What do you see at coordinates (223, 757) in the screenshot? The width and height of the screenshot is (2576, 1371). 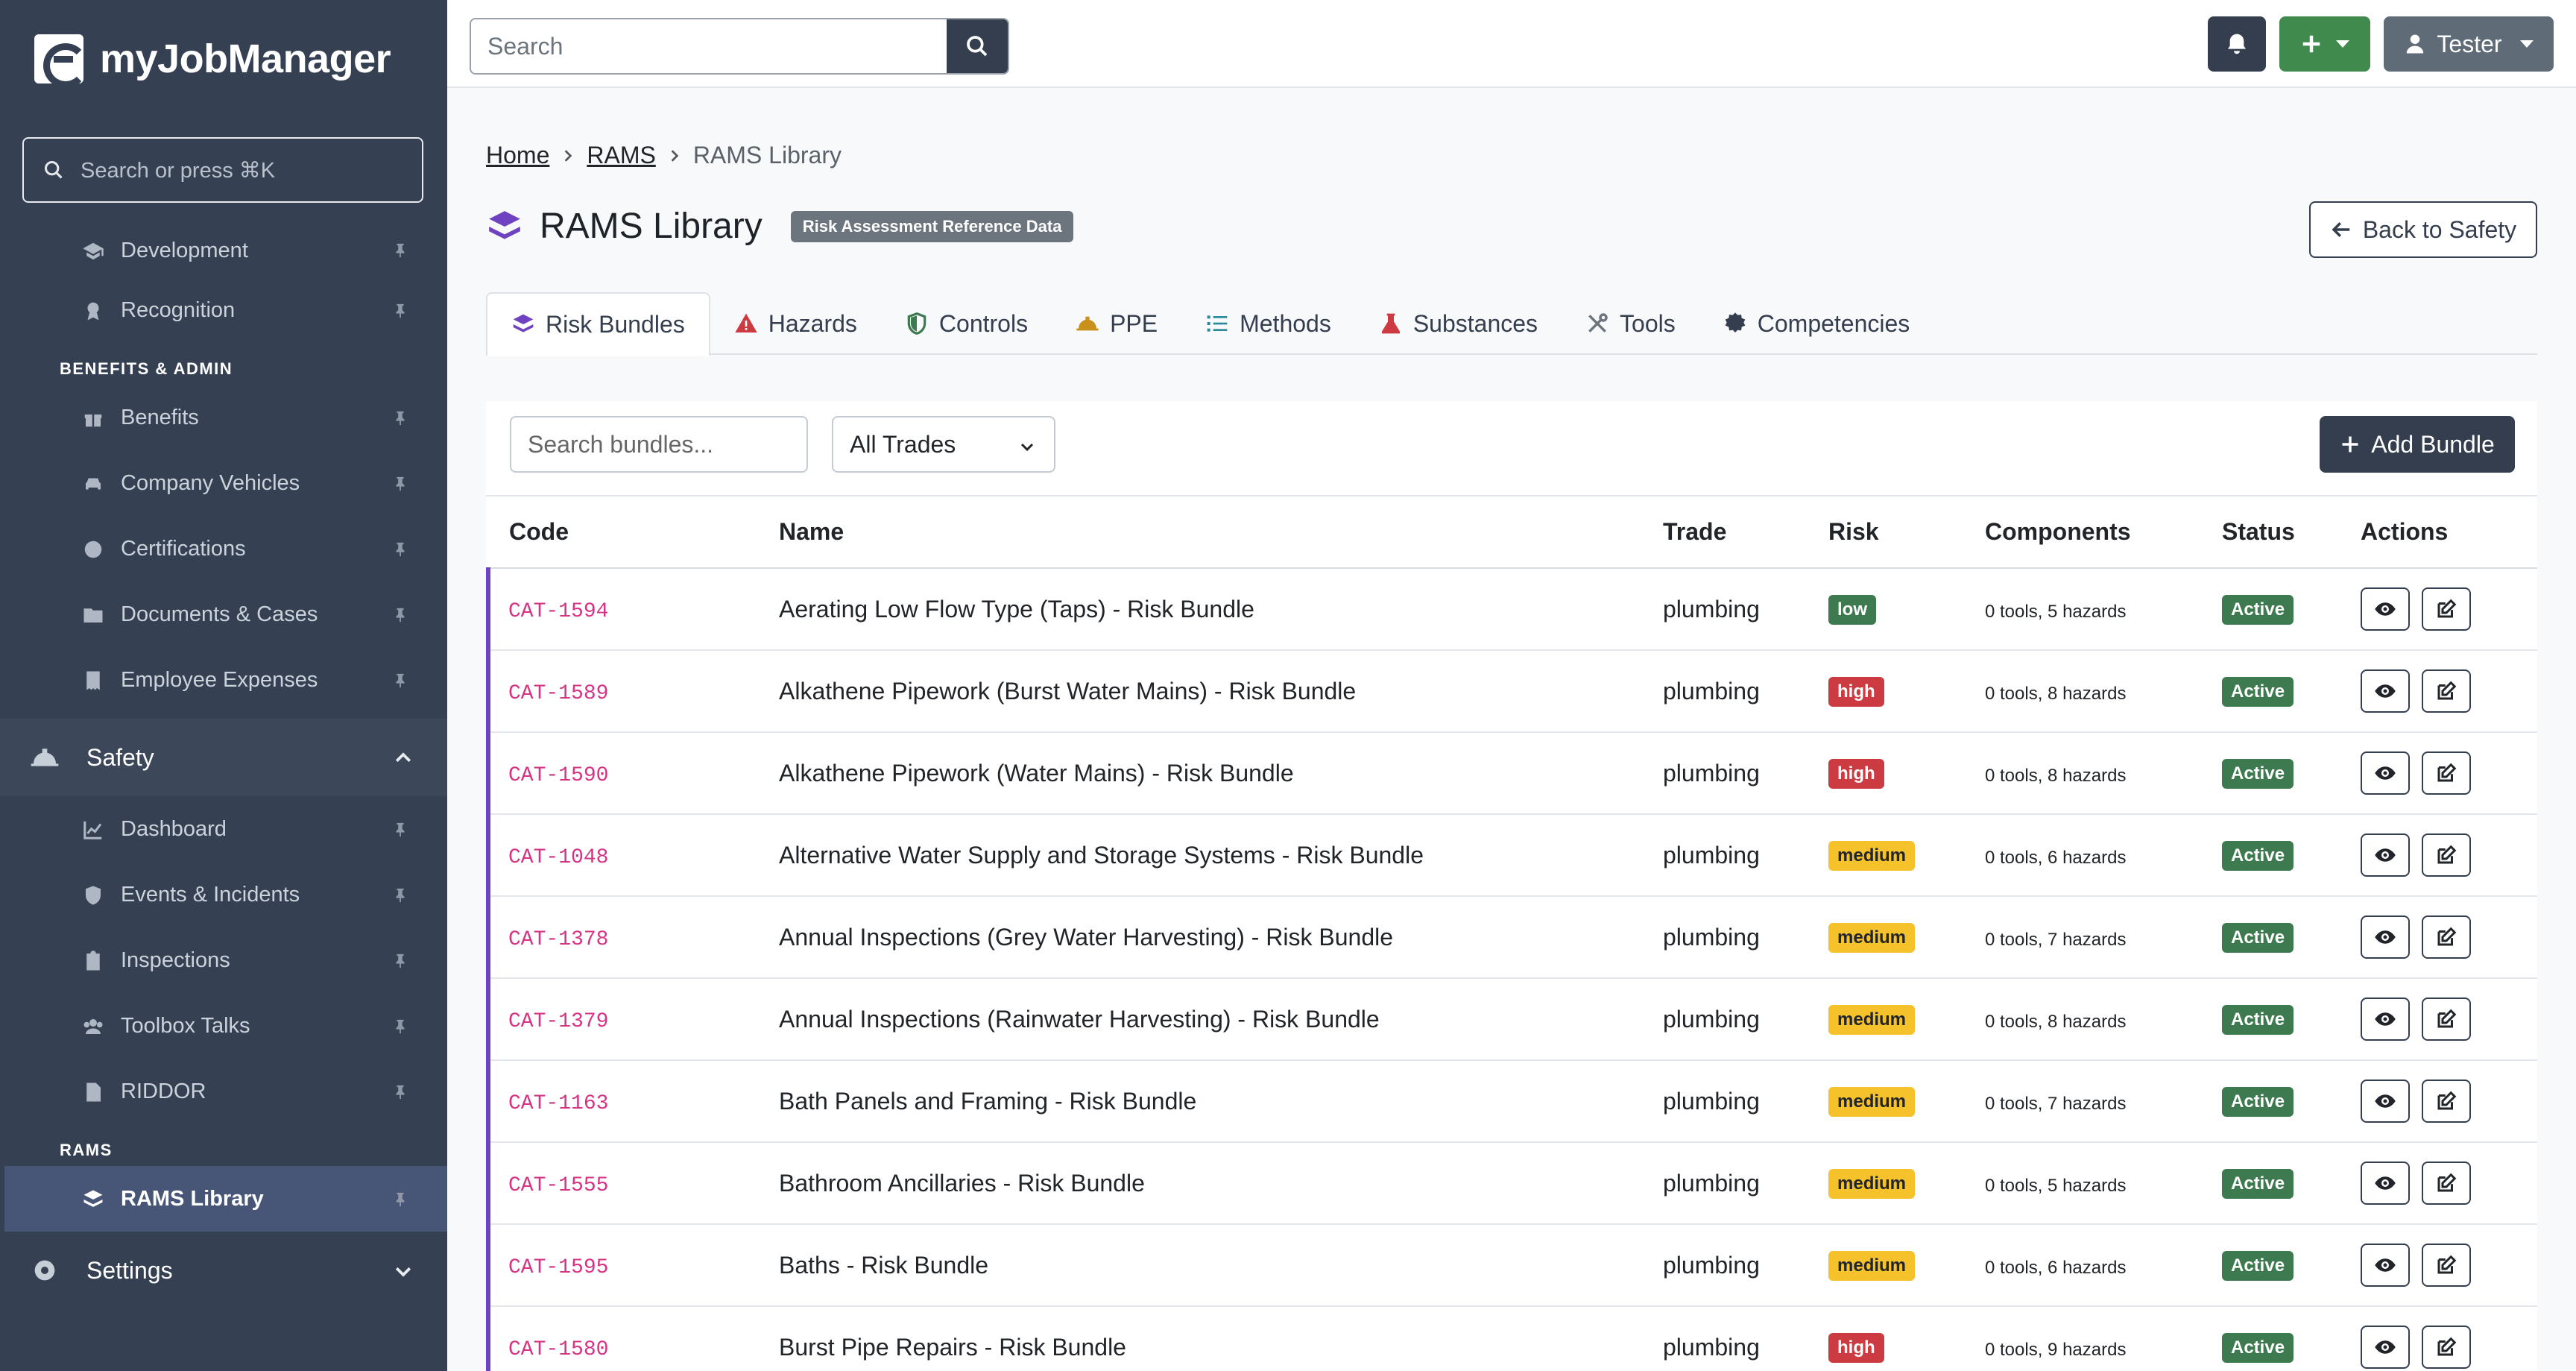 I see `sidebar-group-safety: Safety` at bounding box center [223, 757].